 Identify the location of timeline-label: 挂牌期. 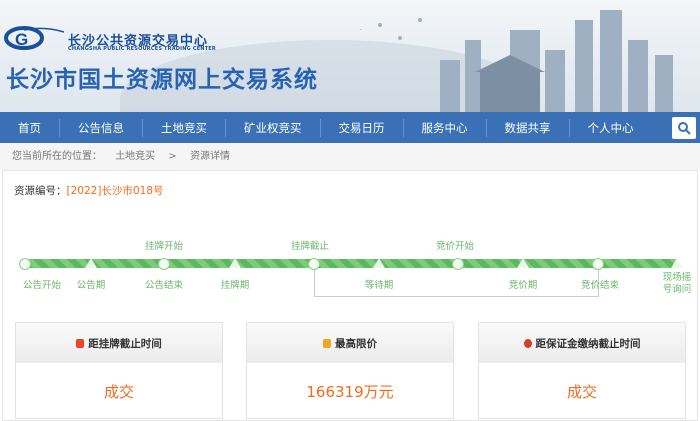
(235, 285).